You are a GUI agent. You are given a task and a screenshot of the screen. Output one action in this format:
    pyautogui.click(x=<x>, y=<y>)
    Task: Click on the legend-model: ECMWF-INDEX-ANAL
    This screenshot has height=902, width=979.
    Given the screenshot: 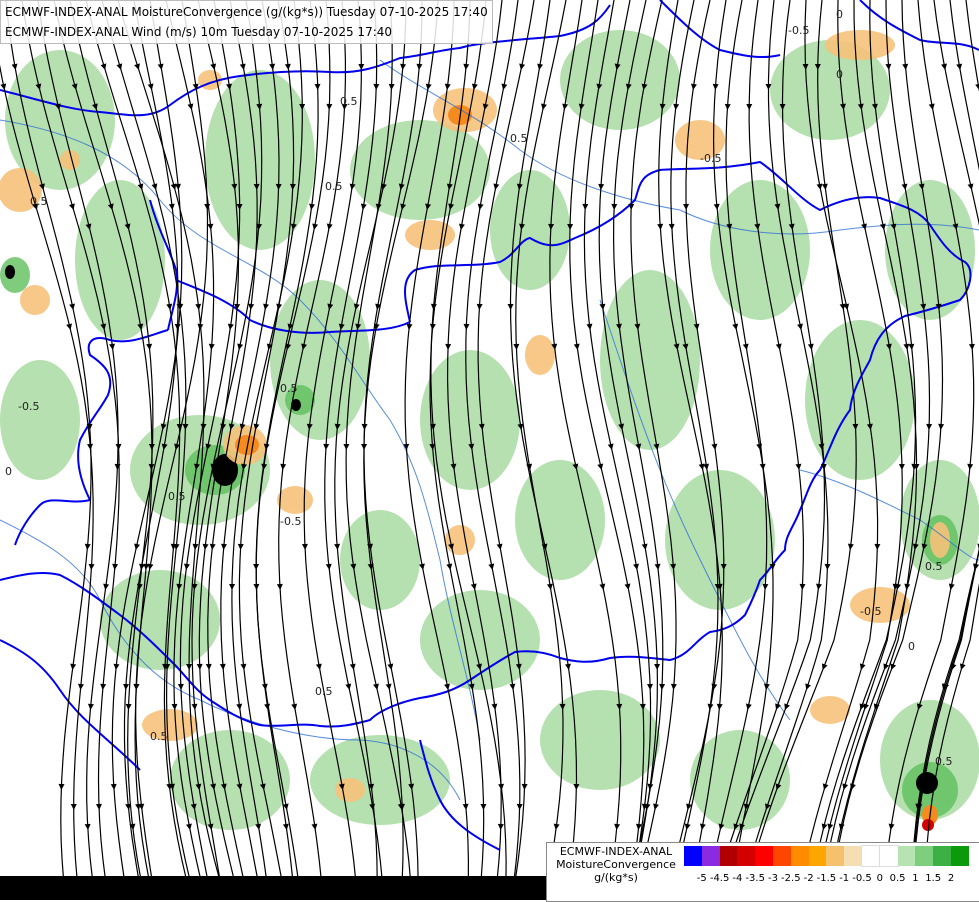 What is the action you would take?
    pyautogui.click(x=616, y=851)
    